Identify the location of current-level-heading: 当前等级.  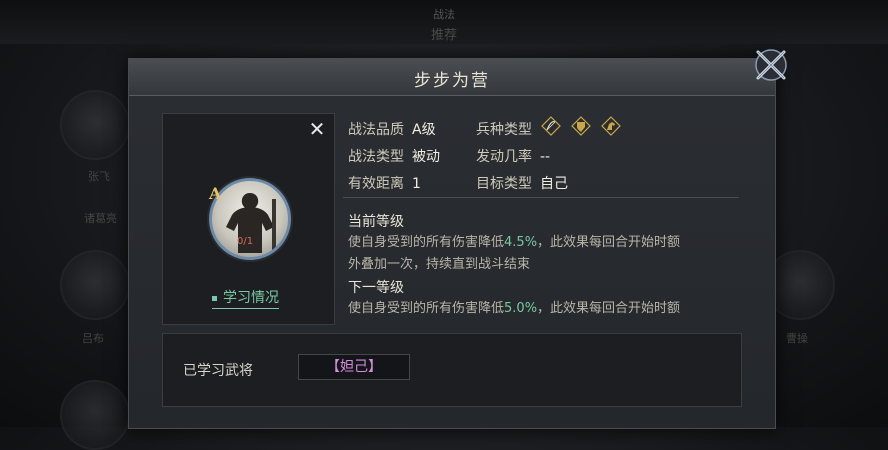
(376, 222).